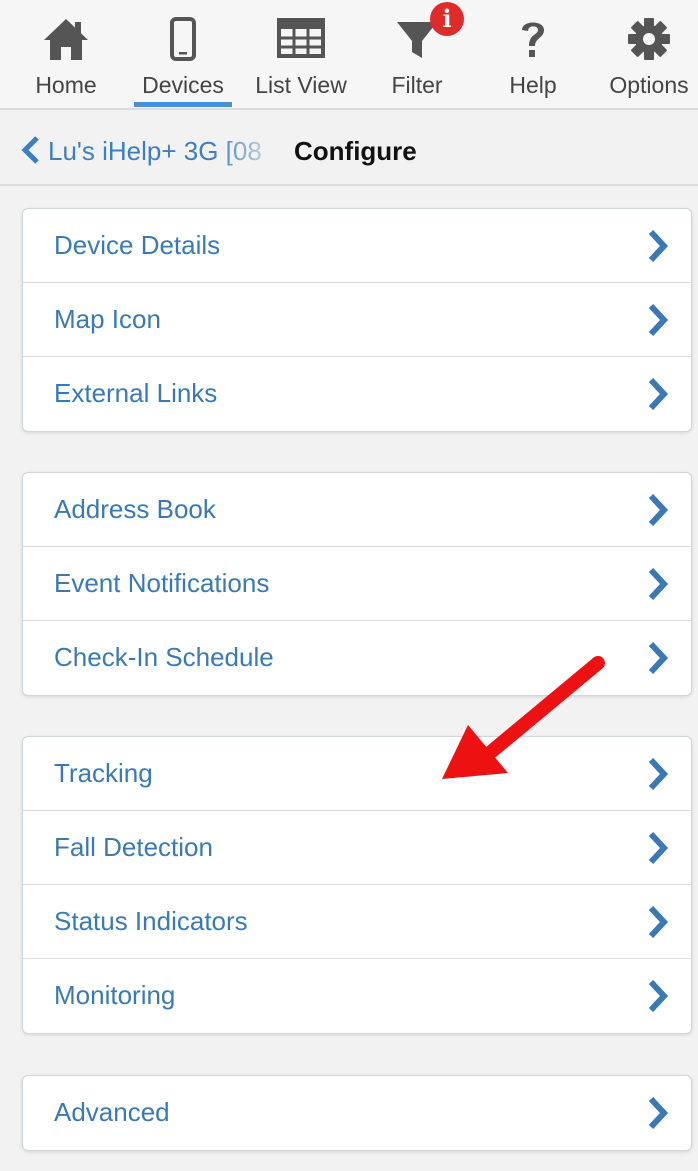 The width and height of the screenshot is (698, 1171). Describe the element at coordinates (164, 657) in the screenshot. I see `menu-item-label: Check-In Schedule` at that location.